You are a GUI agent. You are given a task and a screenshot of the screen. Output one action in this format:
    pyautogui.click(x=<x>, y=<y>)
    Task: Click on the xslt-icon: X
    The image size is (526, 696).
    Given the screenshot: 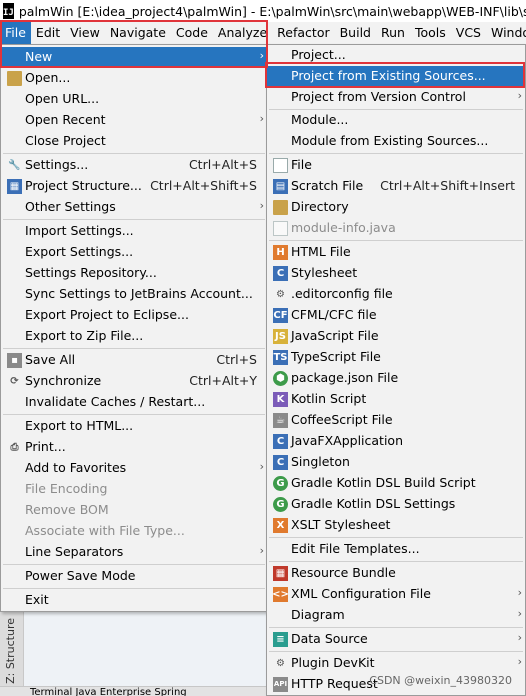 What is the action you would take?
    pyautogui.click(x=280, y=525)
    